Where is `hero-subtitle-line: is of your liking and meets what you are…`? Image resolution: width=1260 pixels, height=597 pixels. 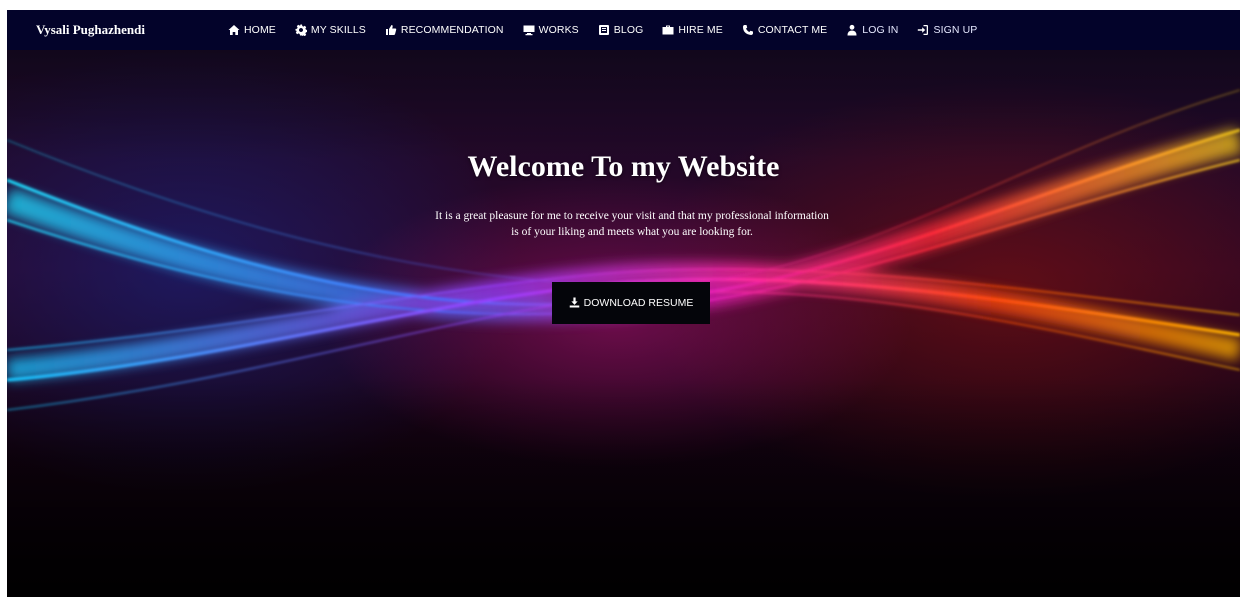 hero-subtitle-line: is of your liking and meets what you are… is located at coordinates (632, 232).